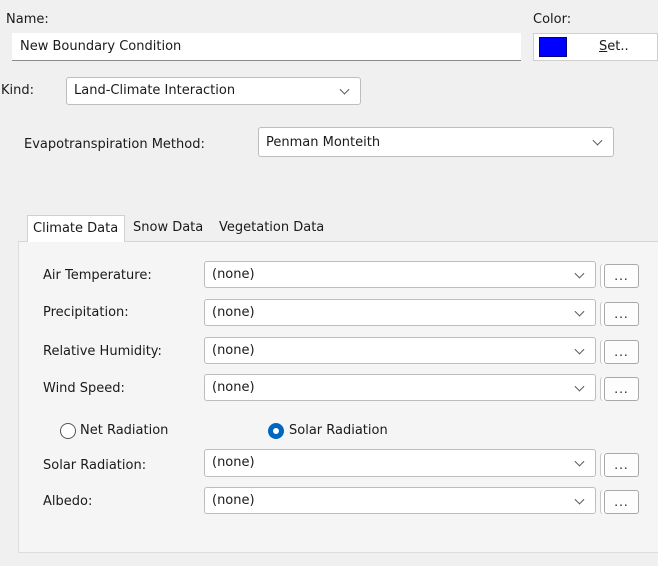 The image size is (658, 566). Describe the element at coordinates (233, 312) in the screenshot. I see `precipitation-value: (none)` at that location.